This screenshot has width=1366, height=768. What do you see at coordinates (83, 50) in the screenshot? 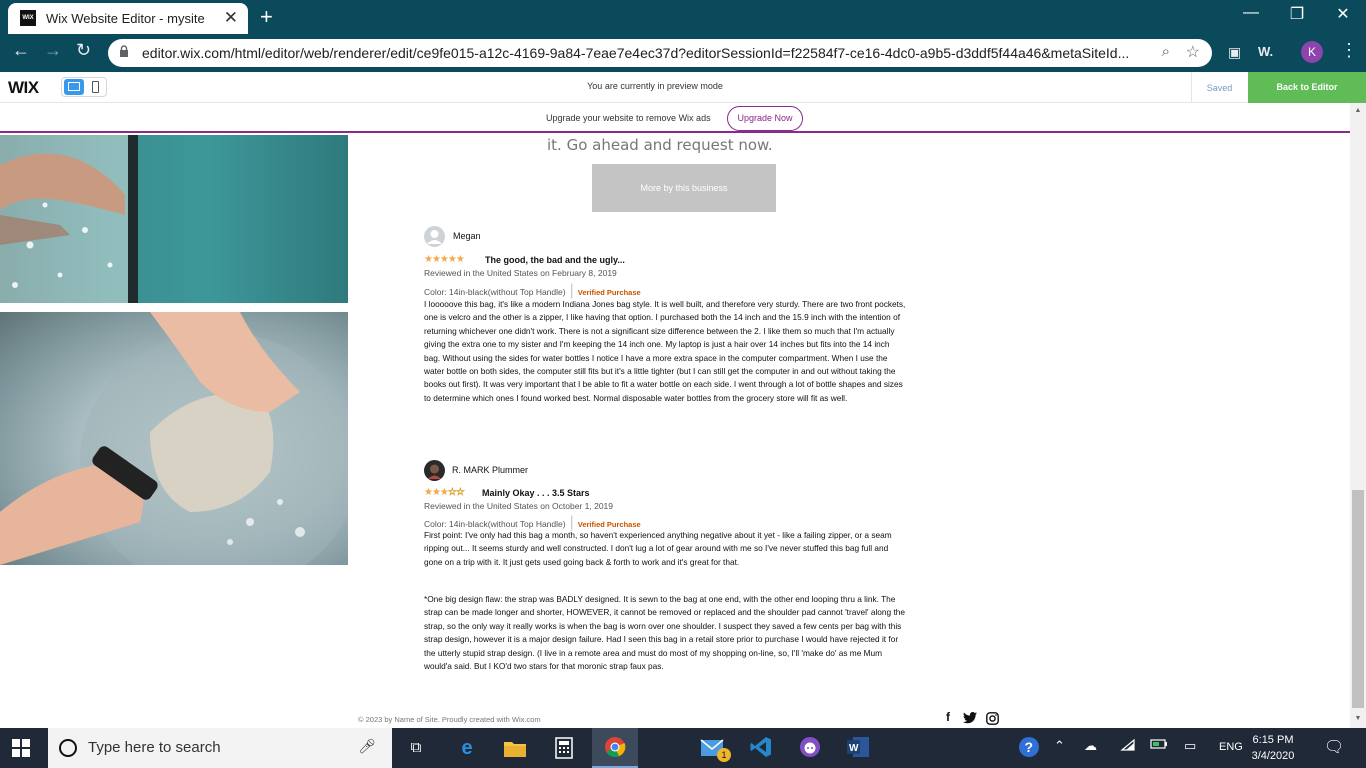
I see `reload-icon: ↻` at bounding box center [83, 50].